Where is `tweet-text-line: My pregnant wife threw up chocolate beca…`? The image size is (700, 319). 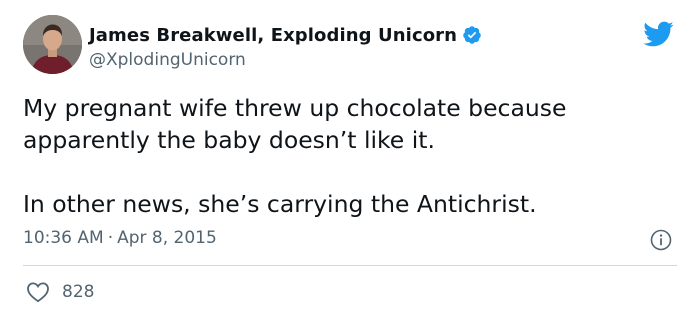 tweet-text-line: My pregnant wife threw up chocolate beca… is located at coordinates (295, 108).